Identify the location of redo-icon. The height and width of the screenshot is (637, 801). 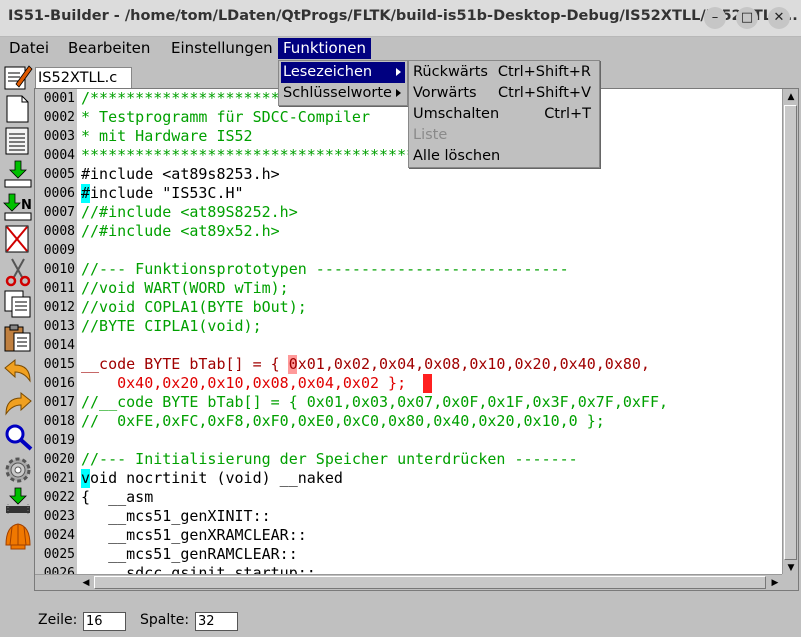
(18, 405).